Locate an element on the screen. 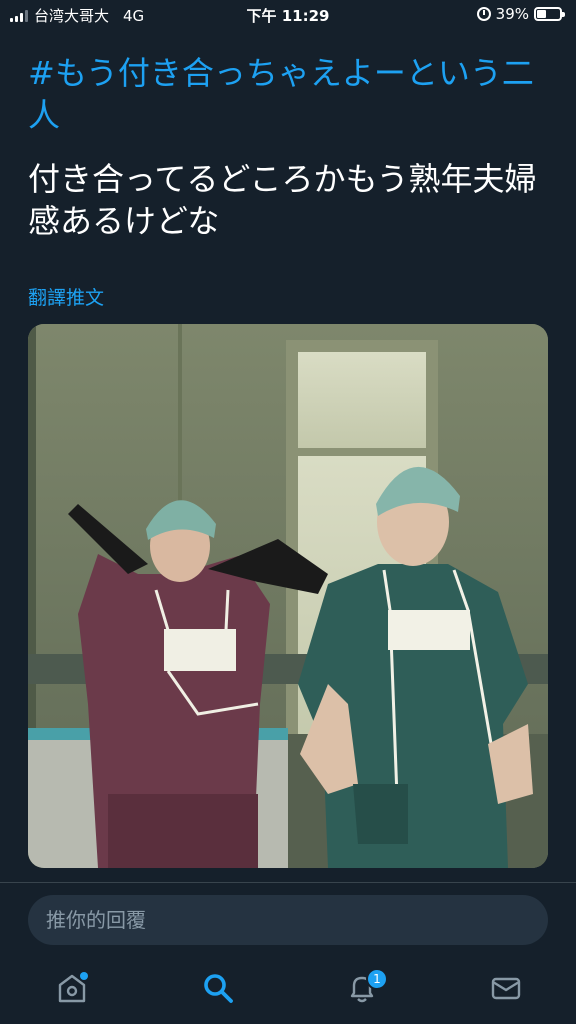  tab-home is located at coordinates (72, 988).